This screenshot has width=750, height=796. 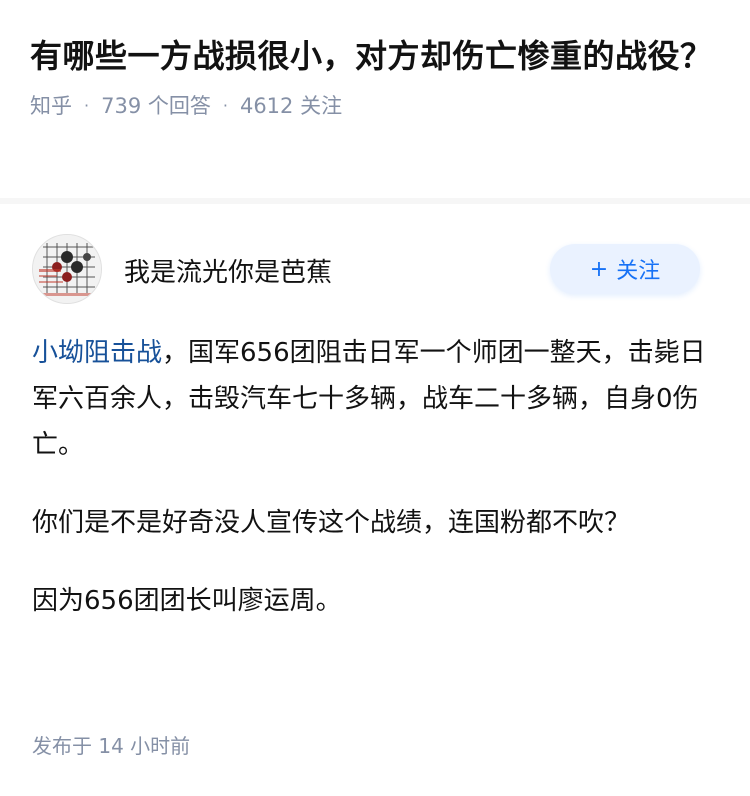 What do you see at coordinates (111, 746) in the screenshot?
I see `publish-time: 发布于 14 小时前` at bounding box center [111, 746].